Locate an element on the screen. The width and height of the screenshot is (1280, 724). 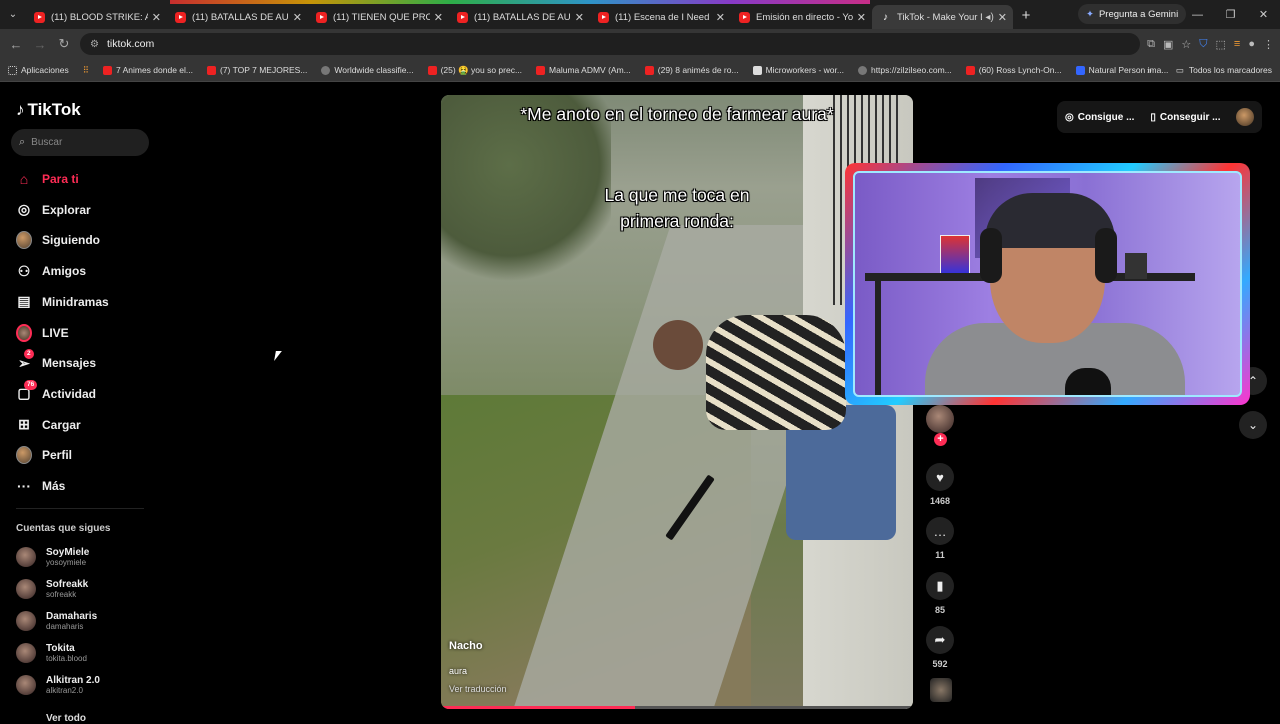
media-icon: ≡ is located at coordinates (1237, 44).